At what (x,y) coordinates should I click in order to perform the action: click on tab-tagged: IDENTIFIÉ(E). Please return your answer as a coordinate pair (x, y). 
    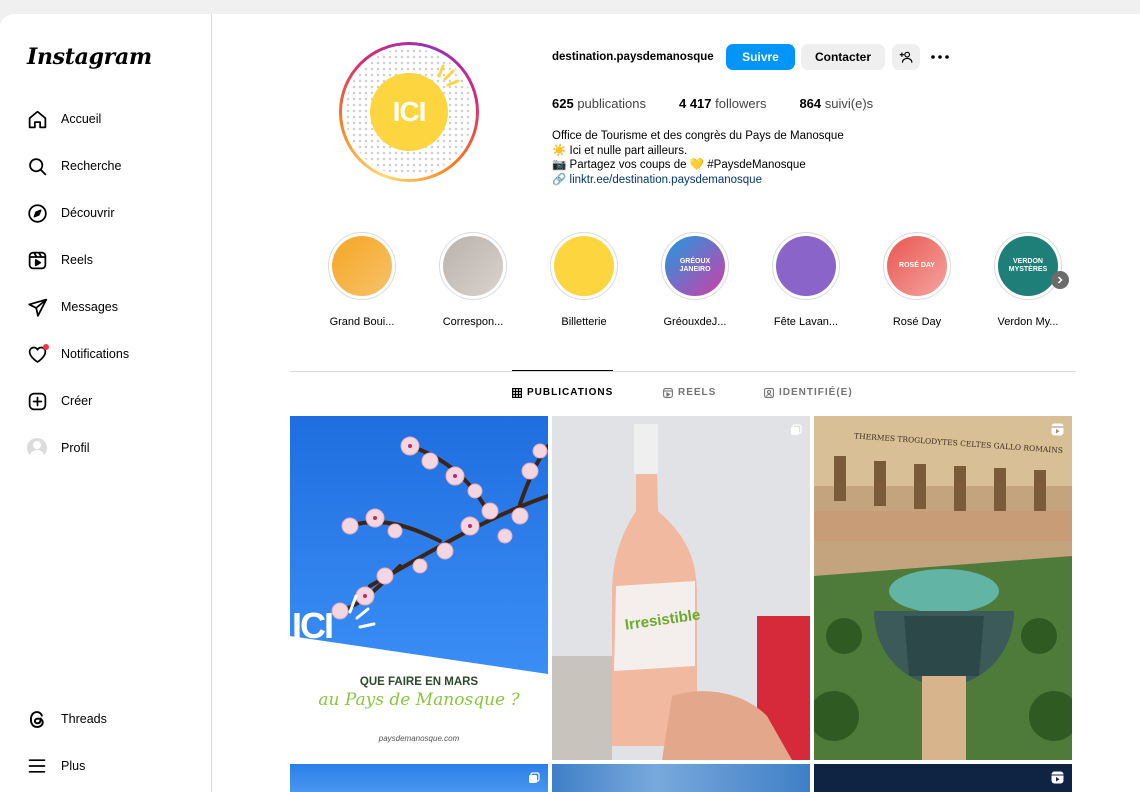
    Looking at the image, I should click on (808, 392).